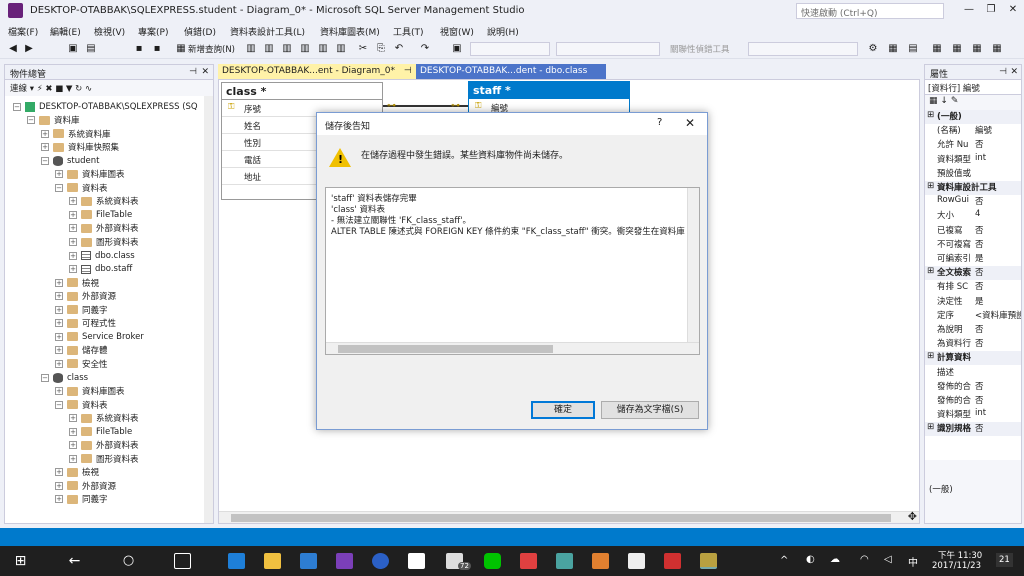  What do you see at coordinates (503, 31) in the screenshot?
I see `menu-item: 說明(H)` at bounding box center [503, 31].